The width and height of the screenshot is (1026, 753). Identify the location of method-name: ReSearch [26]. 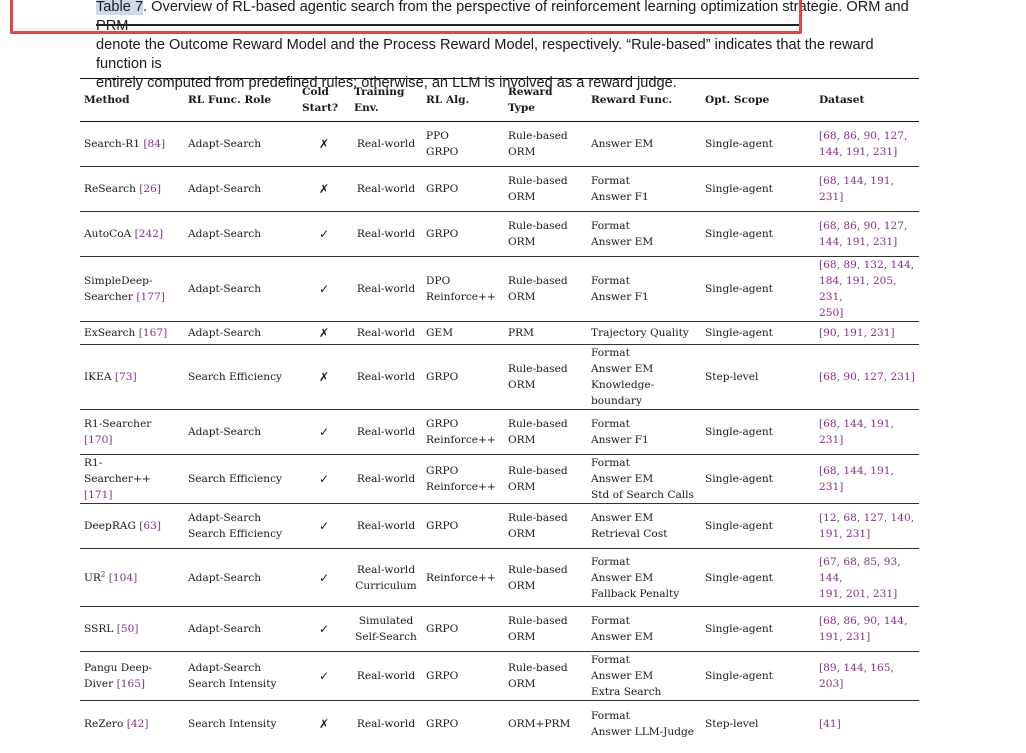
(123, 189).